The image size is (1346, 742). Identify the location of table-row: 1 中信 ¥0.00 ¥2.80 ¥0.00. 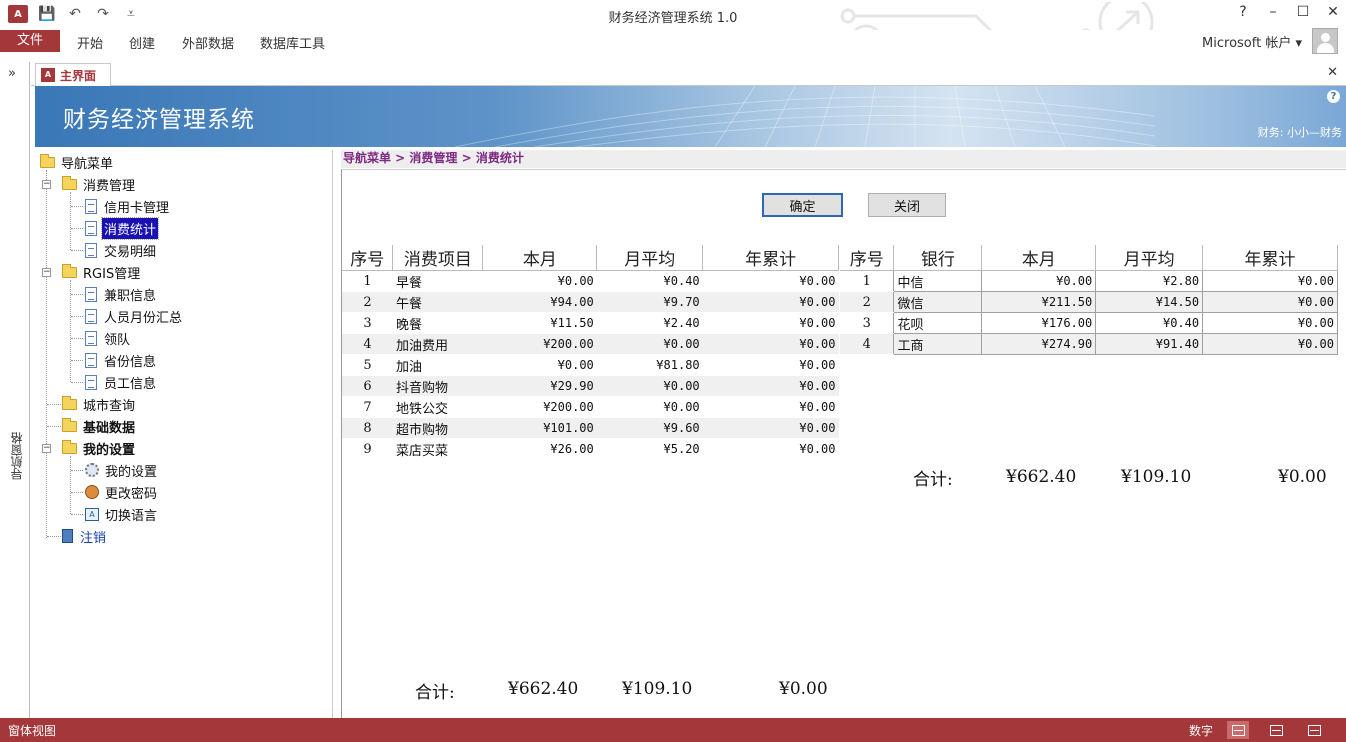
(1089, 281).